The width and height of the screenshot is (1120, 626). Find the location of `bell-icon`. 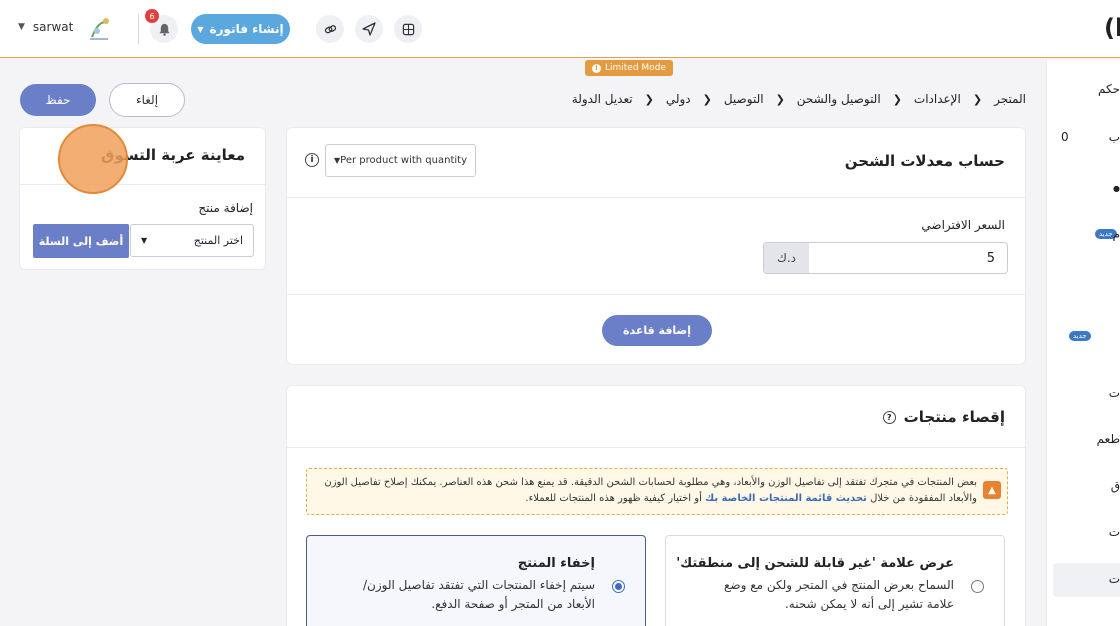

bell-icon is located at coordinates (164, 29).